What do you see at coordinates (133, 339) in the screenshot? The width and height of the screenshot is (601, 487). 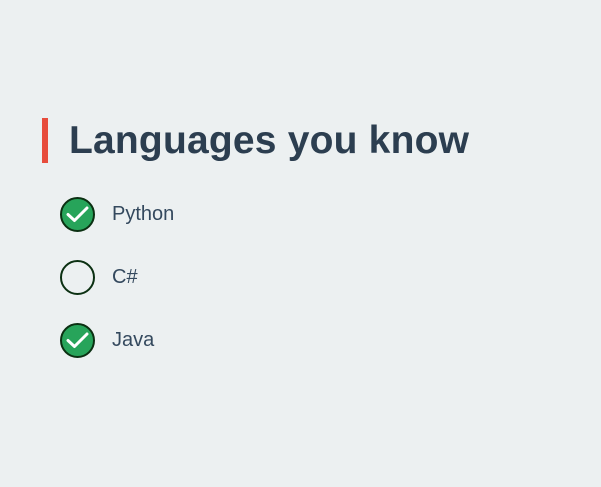 I see `option-label: Java` at bounding box center [133, 339].